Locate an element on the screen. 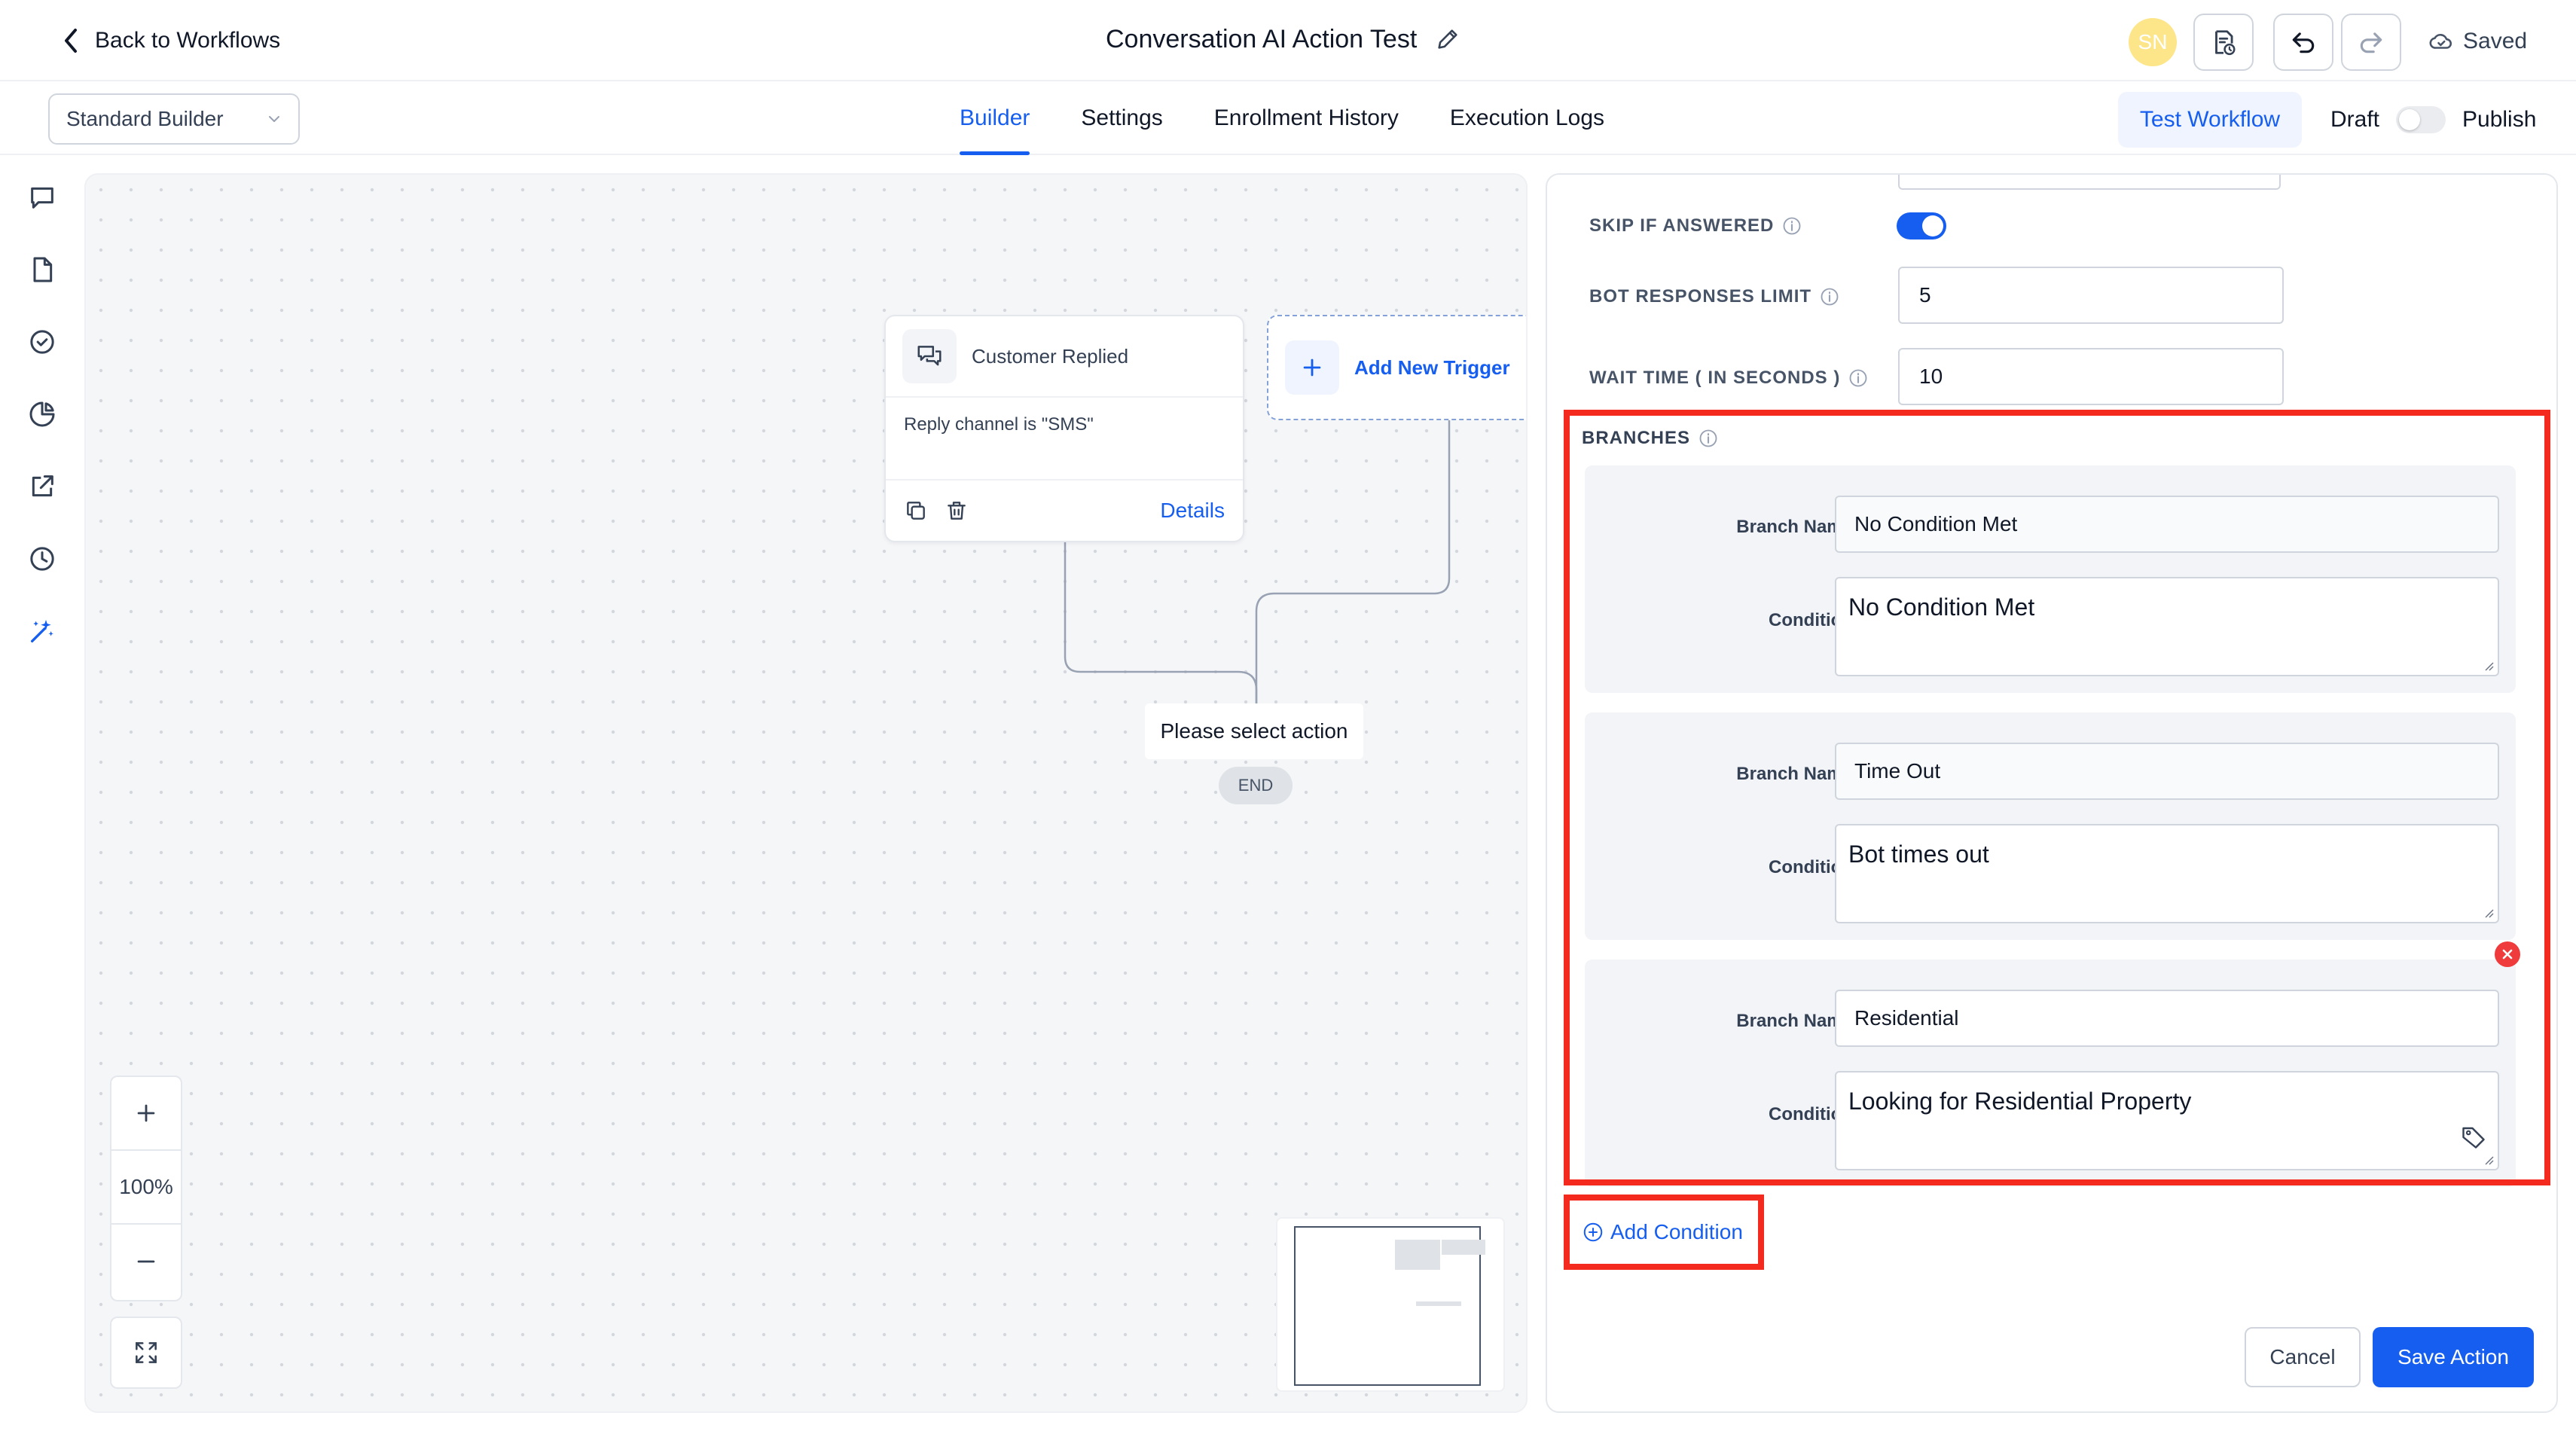 The width and height of the screenshot is (2576, 1431). zoom-out-button is located at coordinates (146, 1261).